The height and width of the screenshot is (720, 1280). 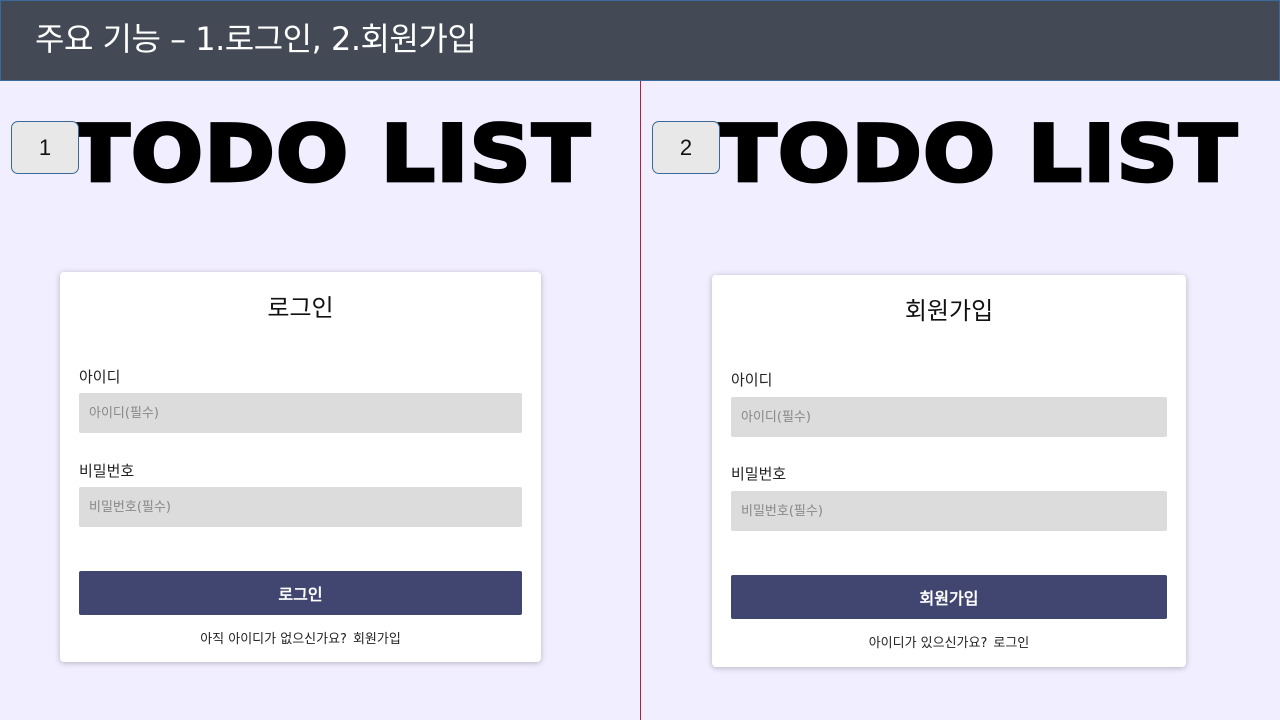 I want to click on login-button: 로그인, so click(x=300, y=593).